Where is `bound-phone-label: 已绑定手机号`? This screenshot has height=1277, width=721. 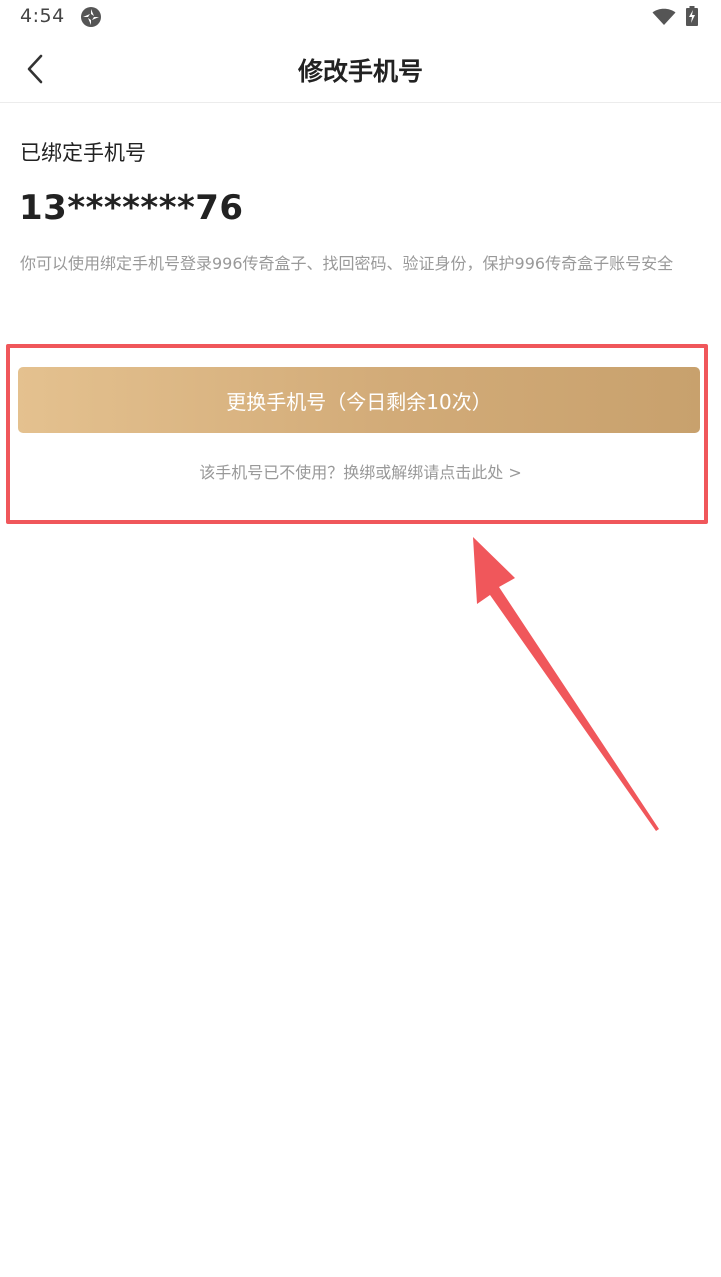 bound-phone-label: 已绑定手机号 is located at coordinates (83, 153).